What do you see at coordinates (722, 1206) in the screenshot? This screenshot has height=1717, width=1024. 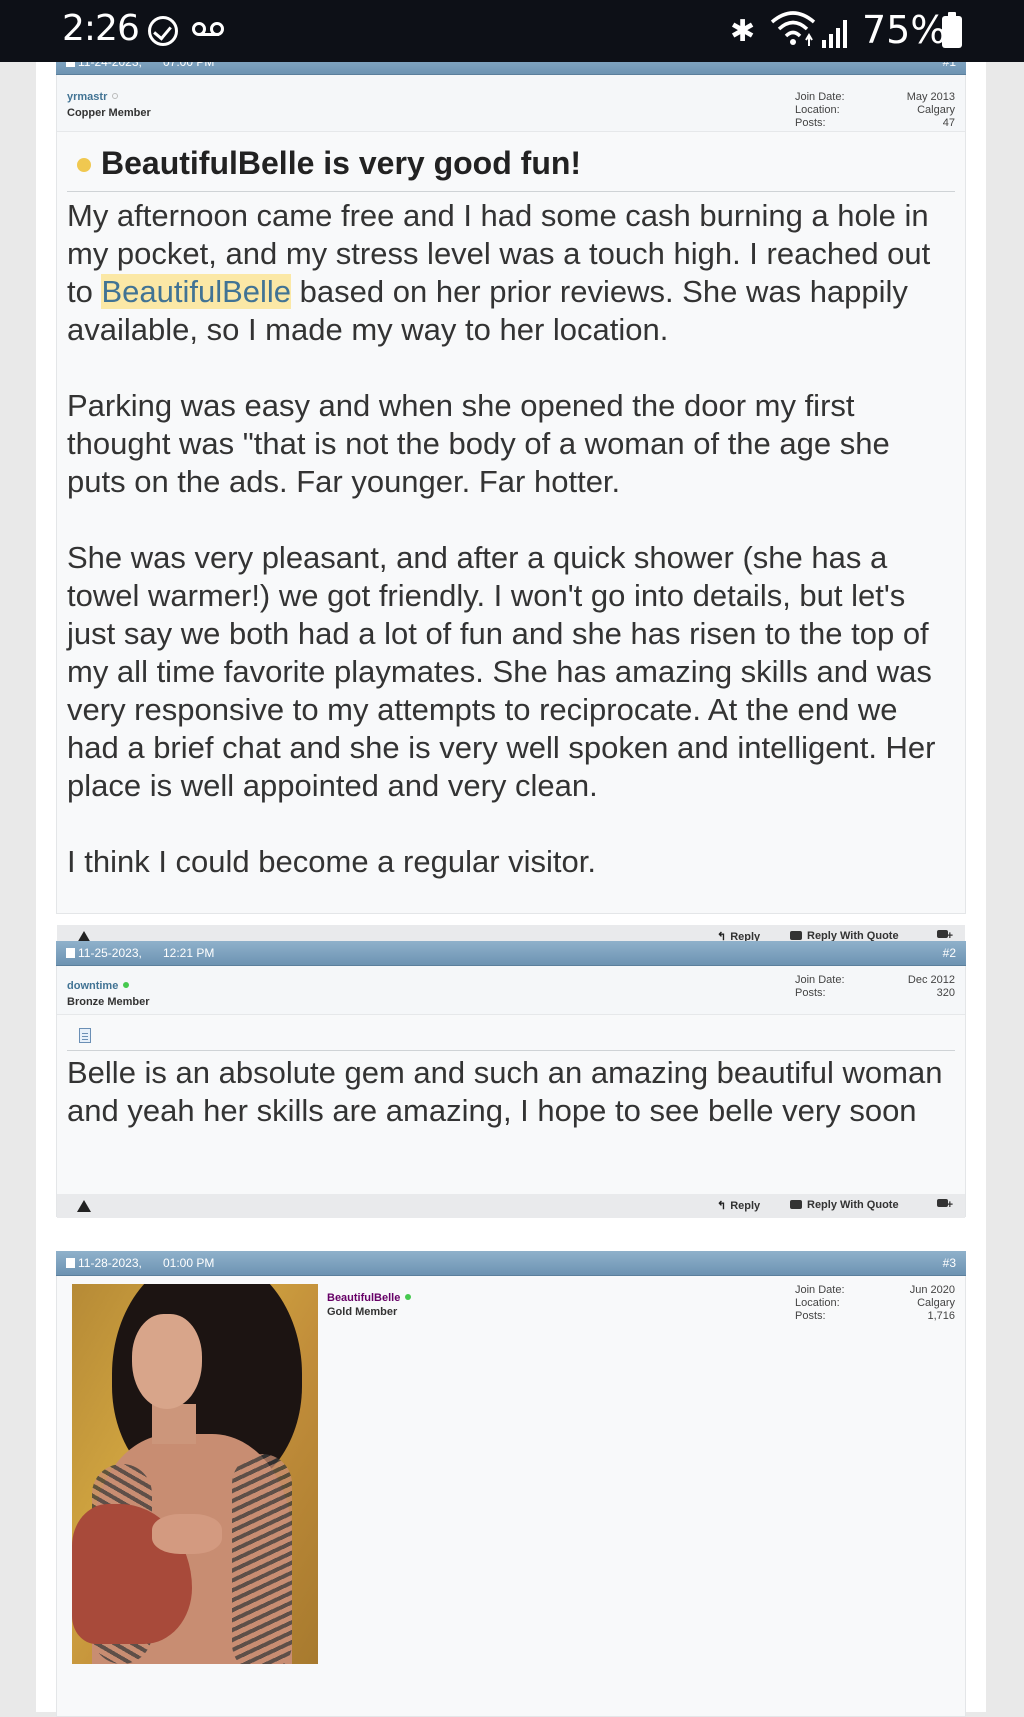 I see `reply-arrow-icon: ↰` at bounding box center [722, 1206].